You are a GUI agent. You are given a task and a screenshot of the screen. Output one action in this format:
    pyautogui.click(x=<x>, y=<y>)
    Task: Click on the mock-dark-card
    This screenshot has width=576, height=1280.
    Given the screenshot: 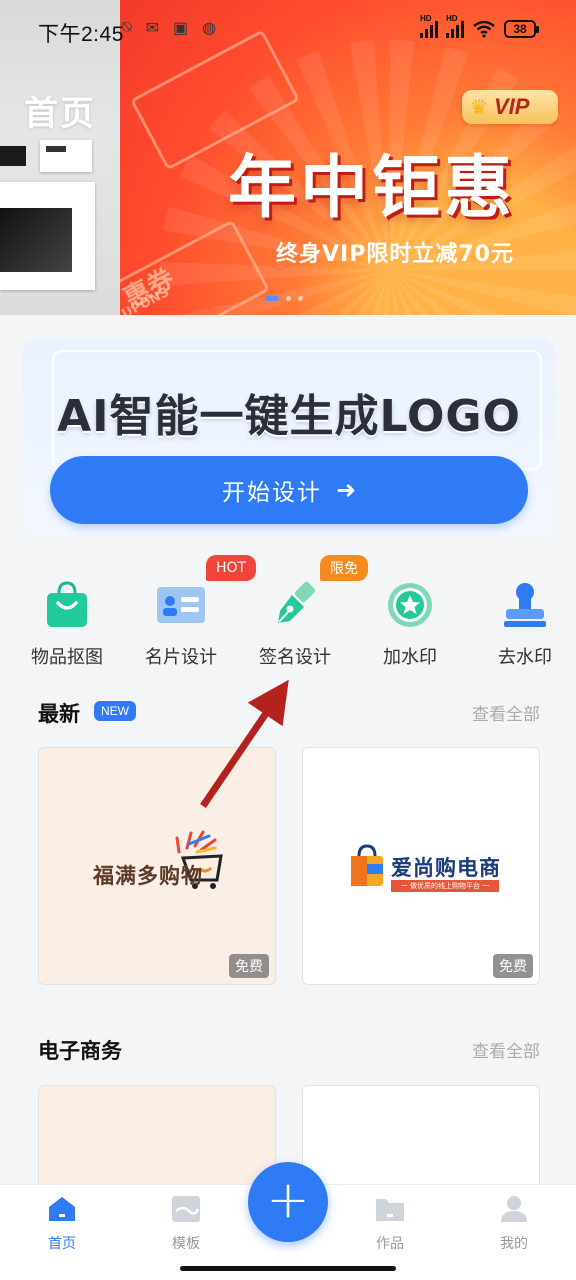 What is the action you would take?
    pyautogui.click(x=13, y=156)
    